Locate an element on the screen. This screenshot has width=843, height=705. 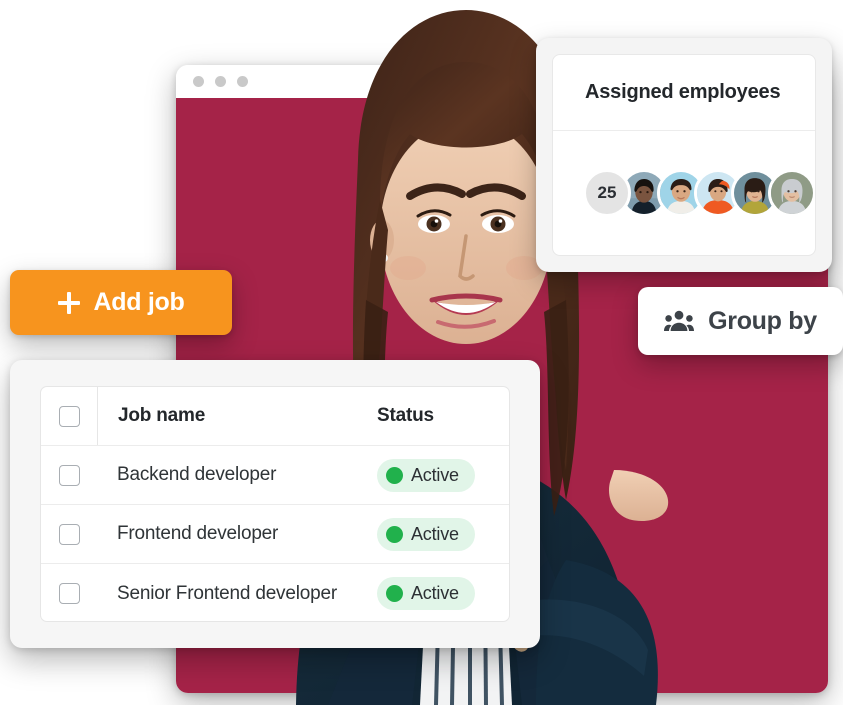
avatar-stack: 25 is located at coordinates (699, 193).